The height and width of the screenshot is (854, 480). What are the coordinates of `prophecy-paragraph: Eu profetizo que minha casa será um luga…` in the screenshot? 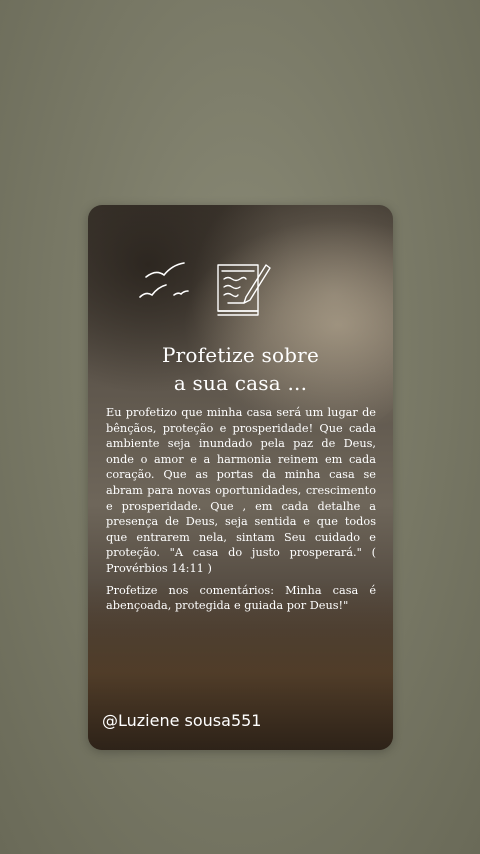 It's located at (241, 490).